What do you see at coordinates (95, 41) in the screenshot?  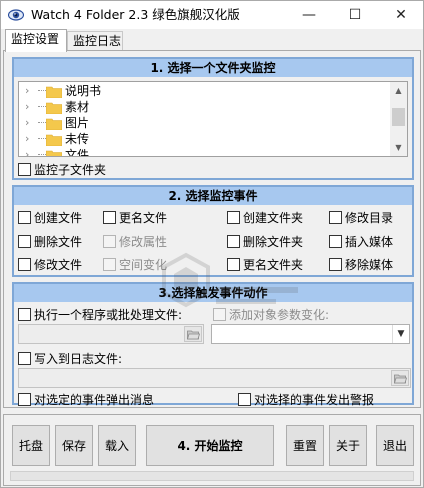 I see `tab-monitor-log: 监控日志` at bounding box center [95, 41].